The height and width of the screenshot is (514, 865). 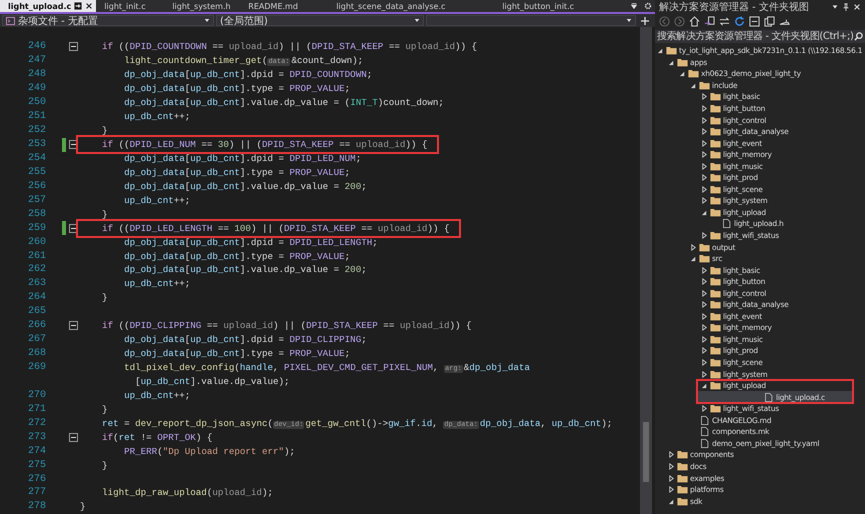 What do you see at coordinates (202, 6) in the screenshot?
I see `file-tab: light_system.h` at bounding box center [202, 6].